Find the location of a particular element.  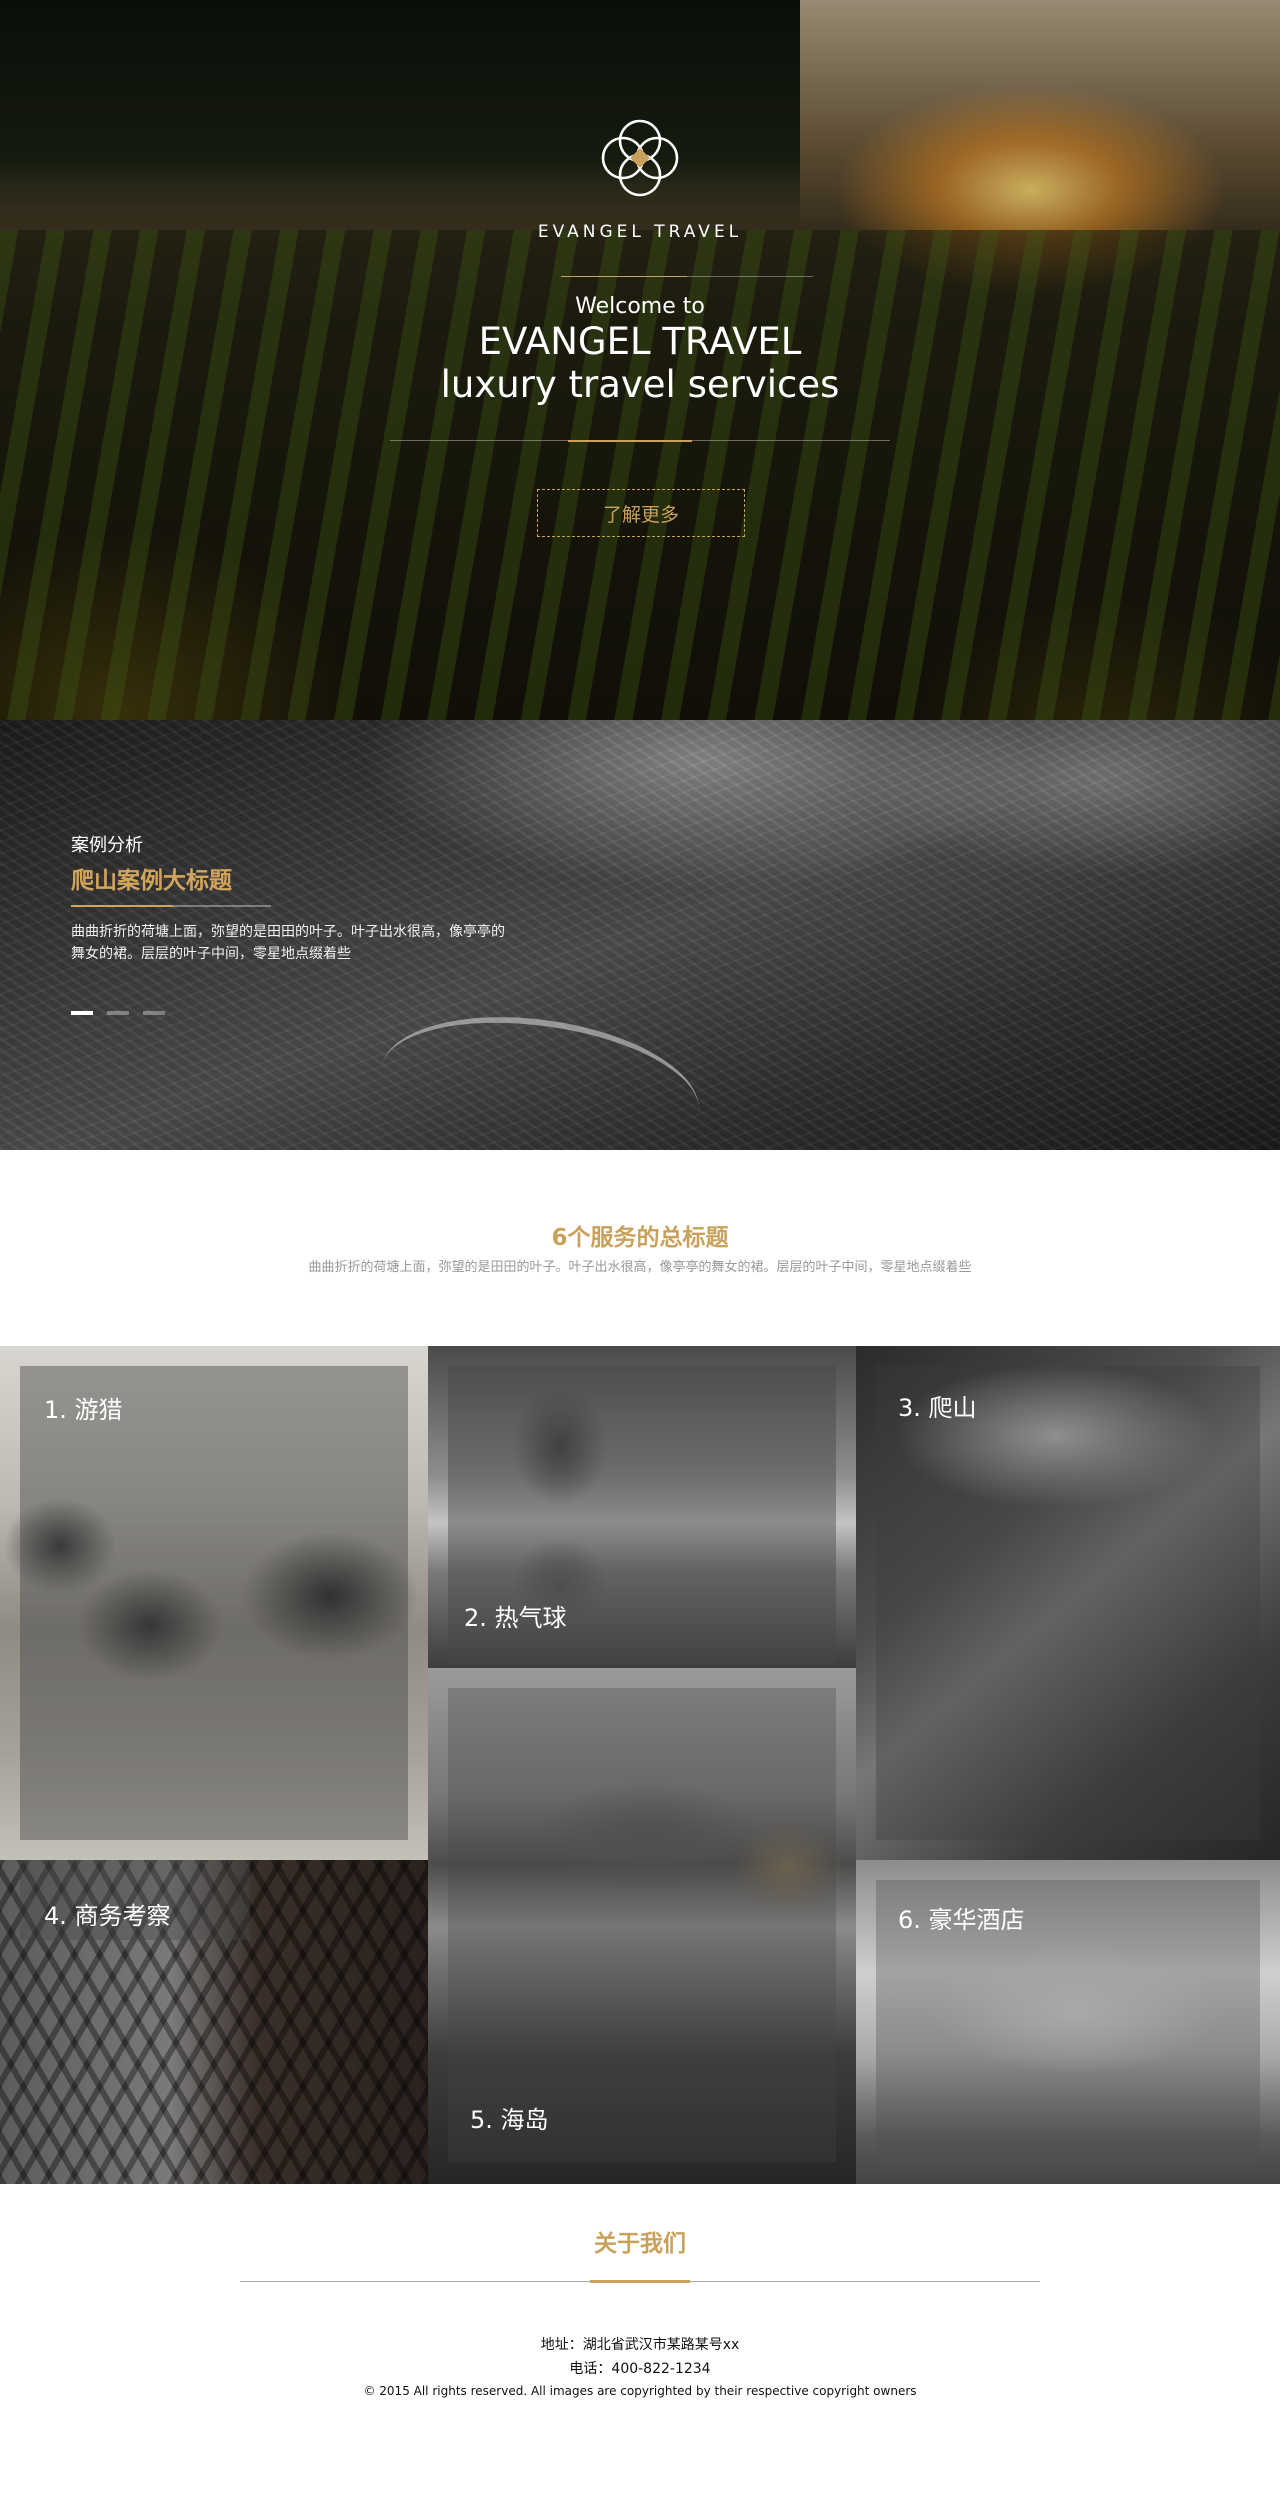

service-label: 2. 热气球 is located at coordinates (515, 1618).